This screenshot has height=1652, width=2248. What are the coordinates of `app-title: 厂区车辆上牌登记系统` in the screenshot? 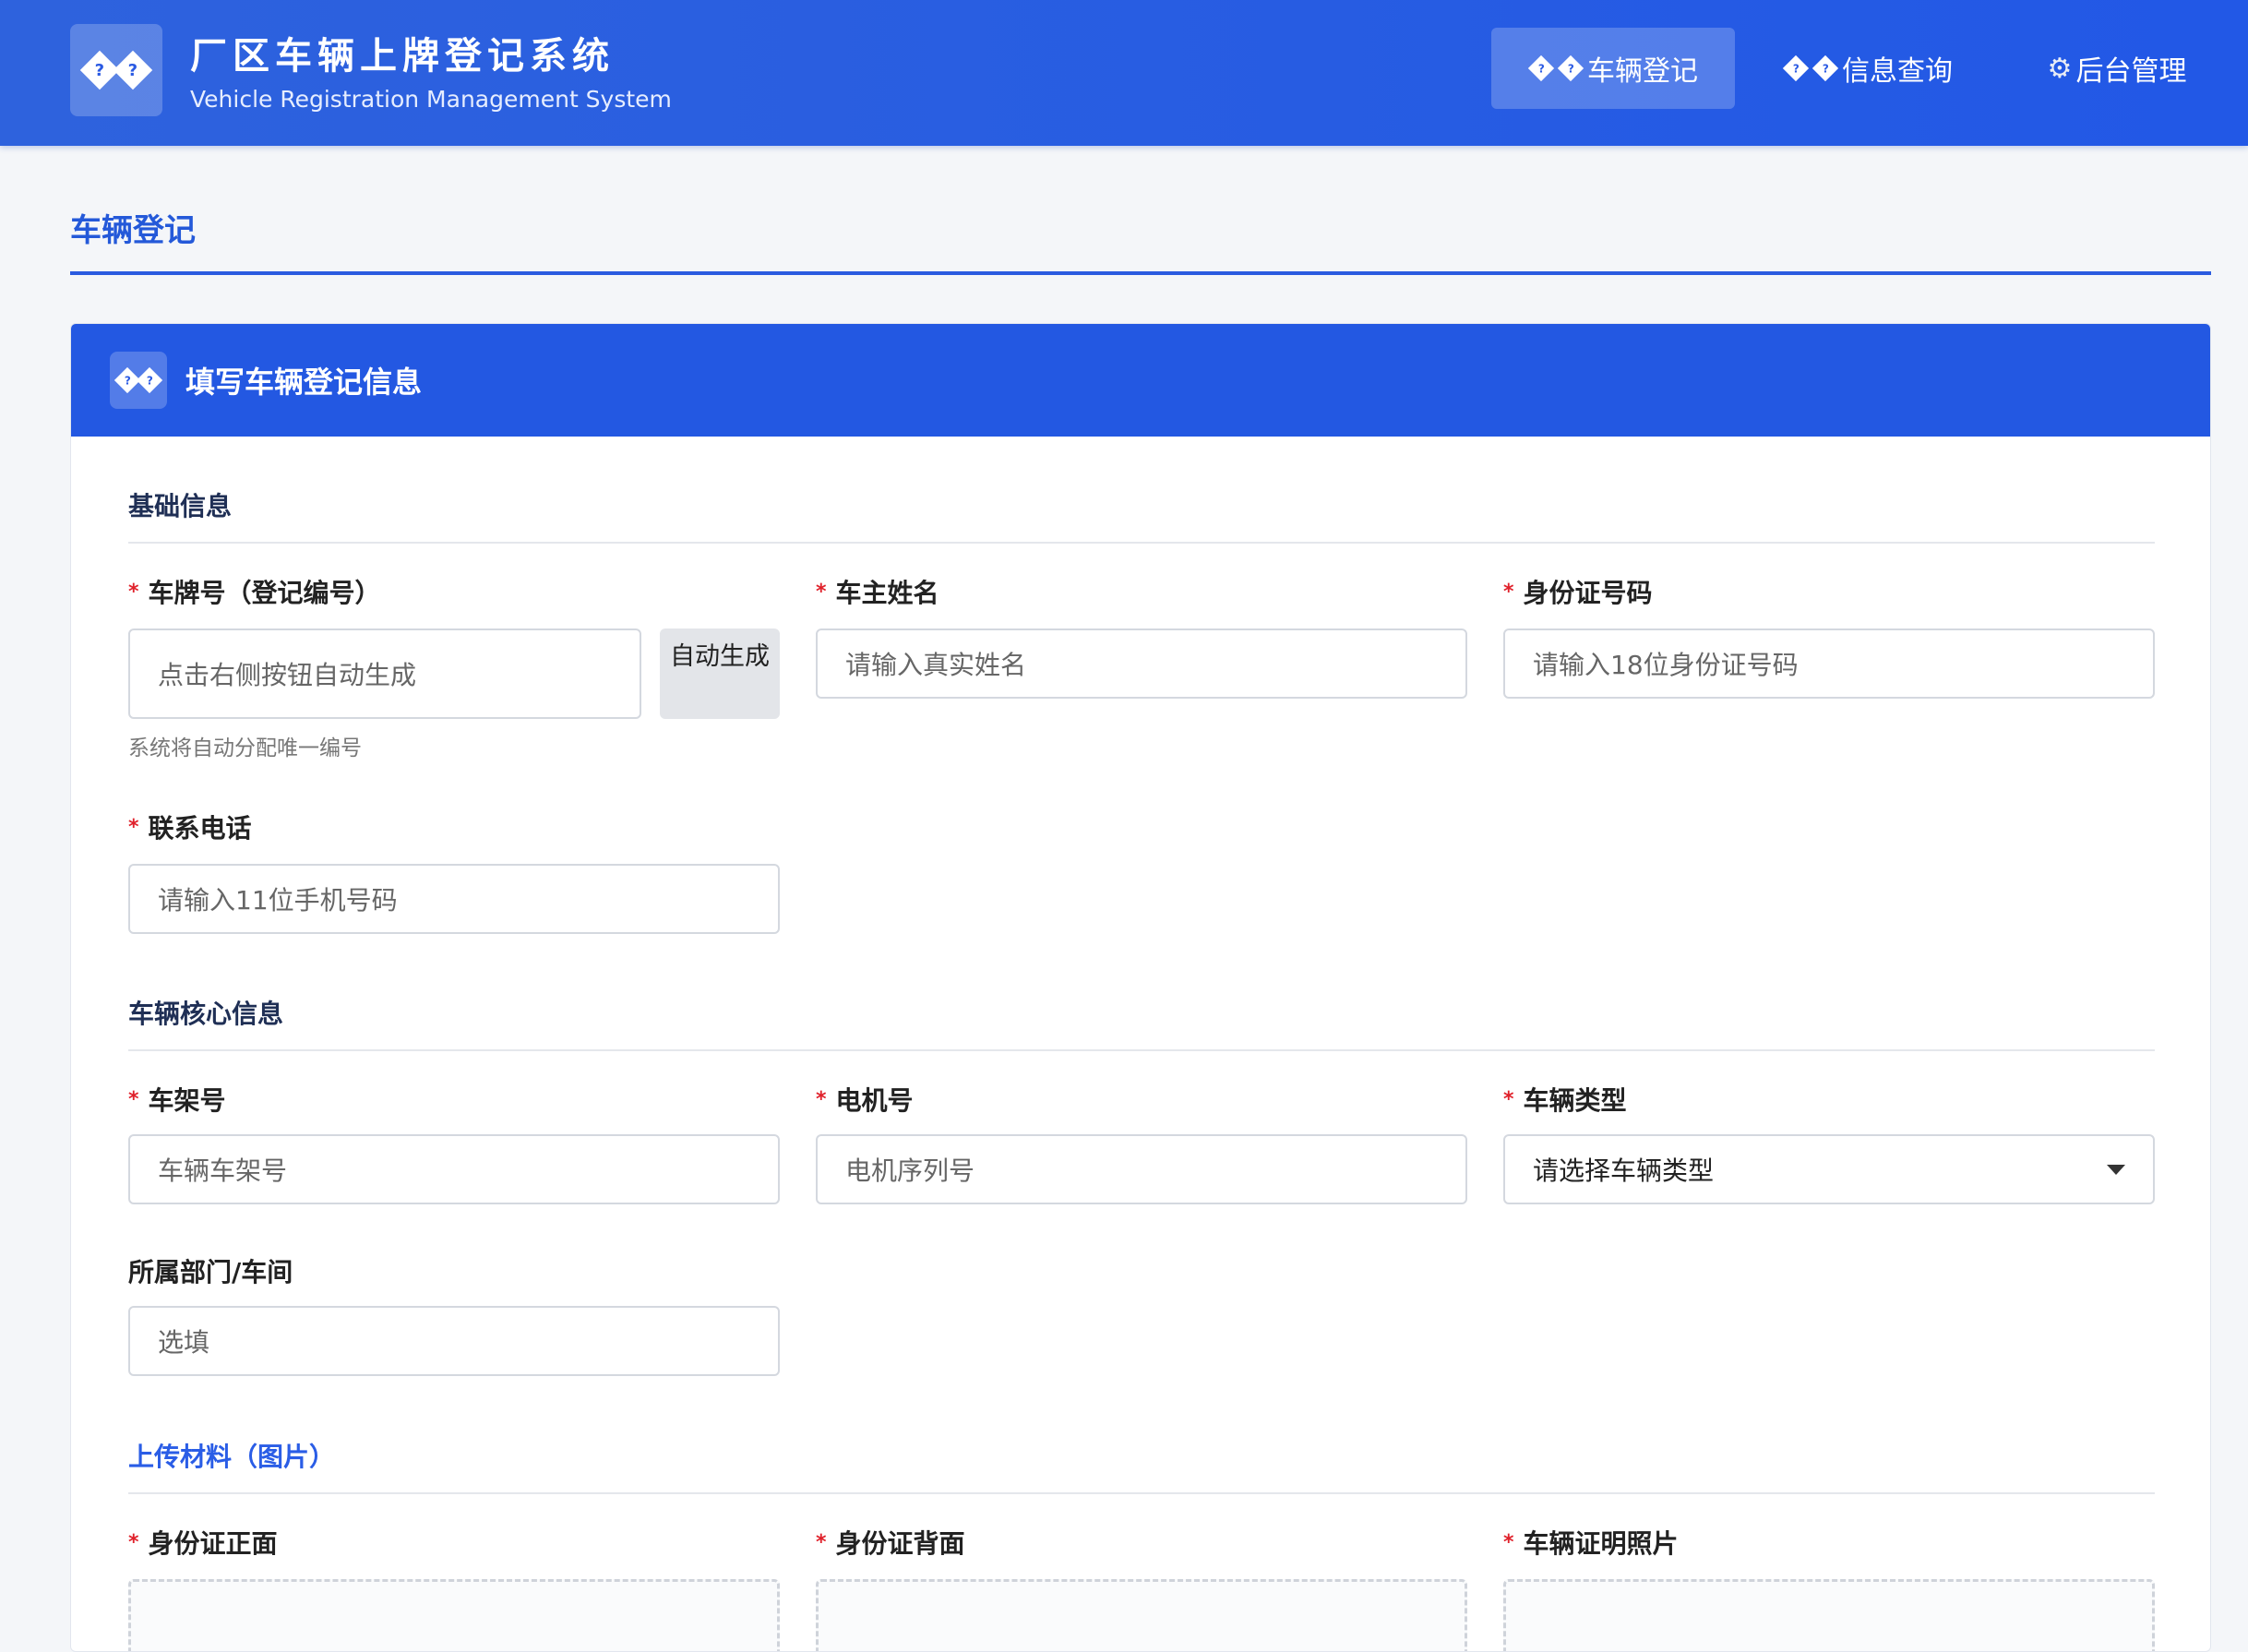 It's located at (402, 57).